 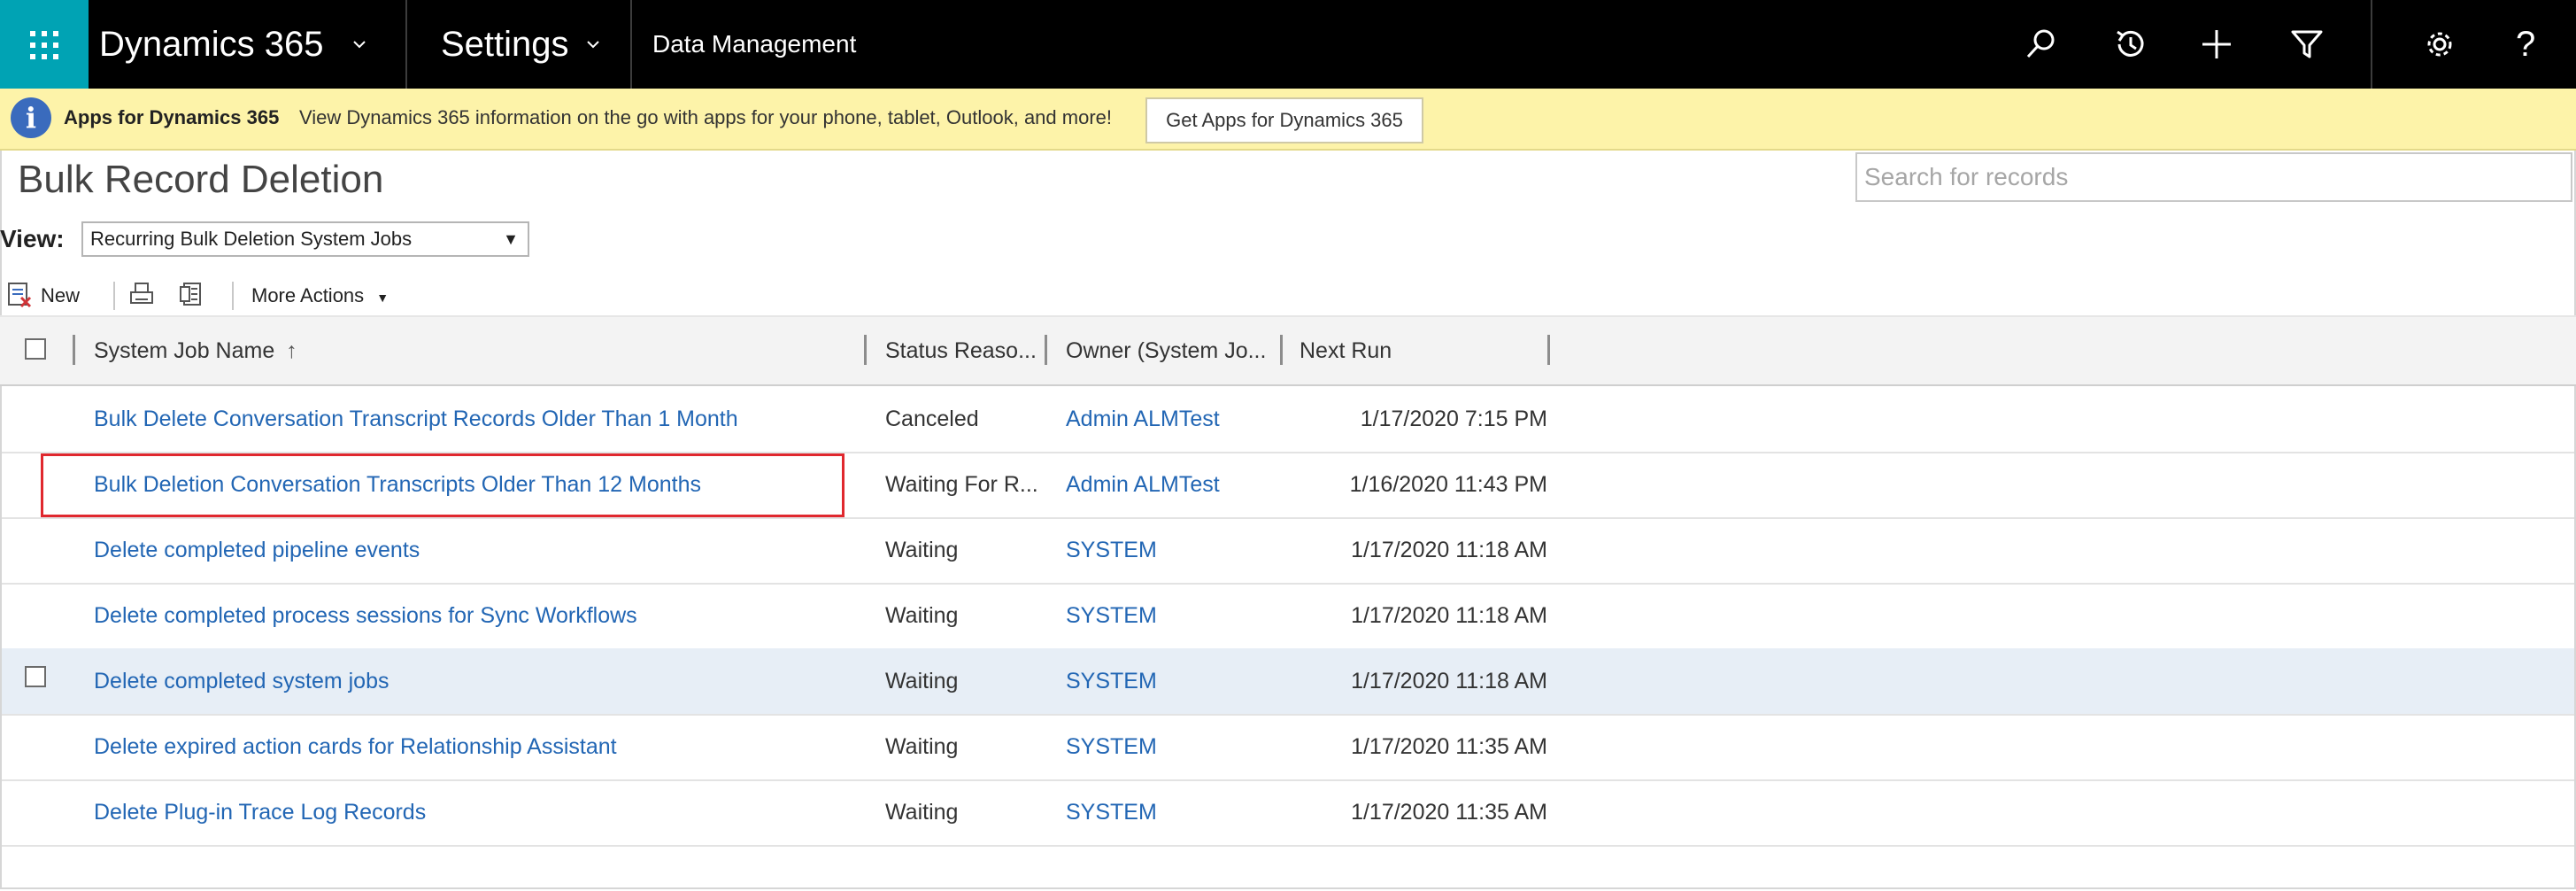 What do you see at coordinates (2130, 44) in the screenshot?
I see `history-icon` at bounding box center [2130, 44].